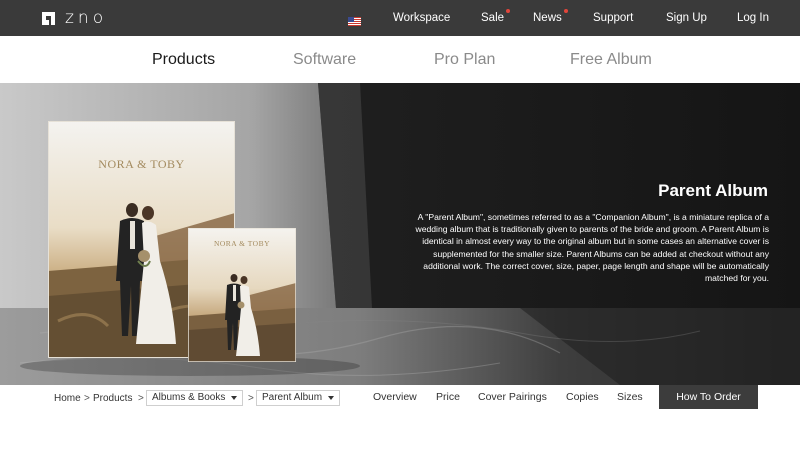 This screenshot has height=449, width=800. What do you see at coordinates (324, 59) in the screenshot?
I see `tab-software: Software` at bounding box center [324, 59].